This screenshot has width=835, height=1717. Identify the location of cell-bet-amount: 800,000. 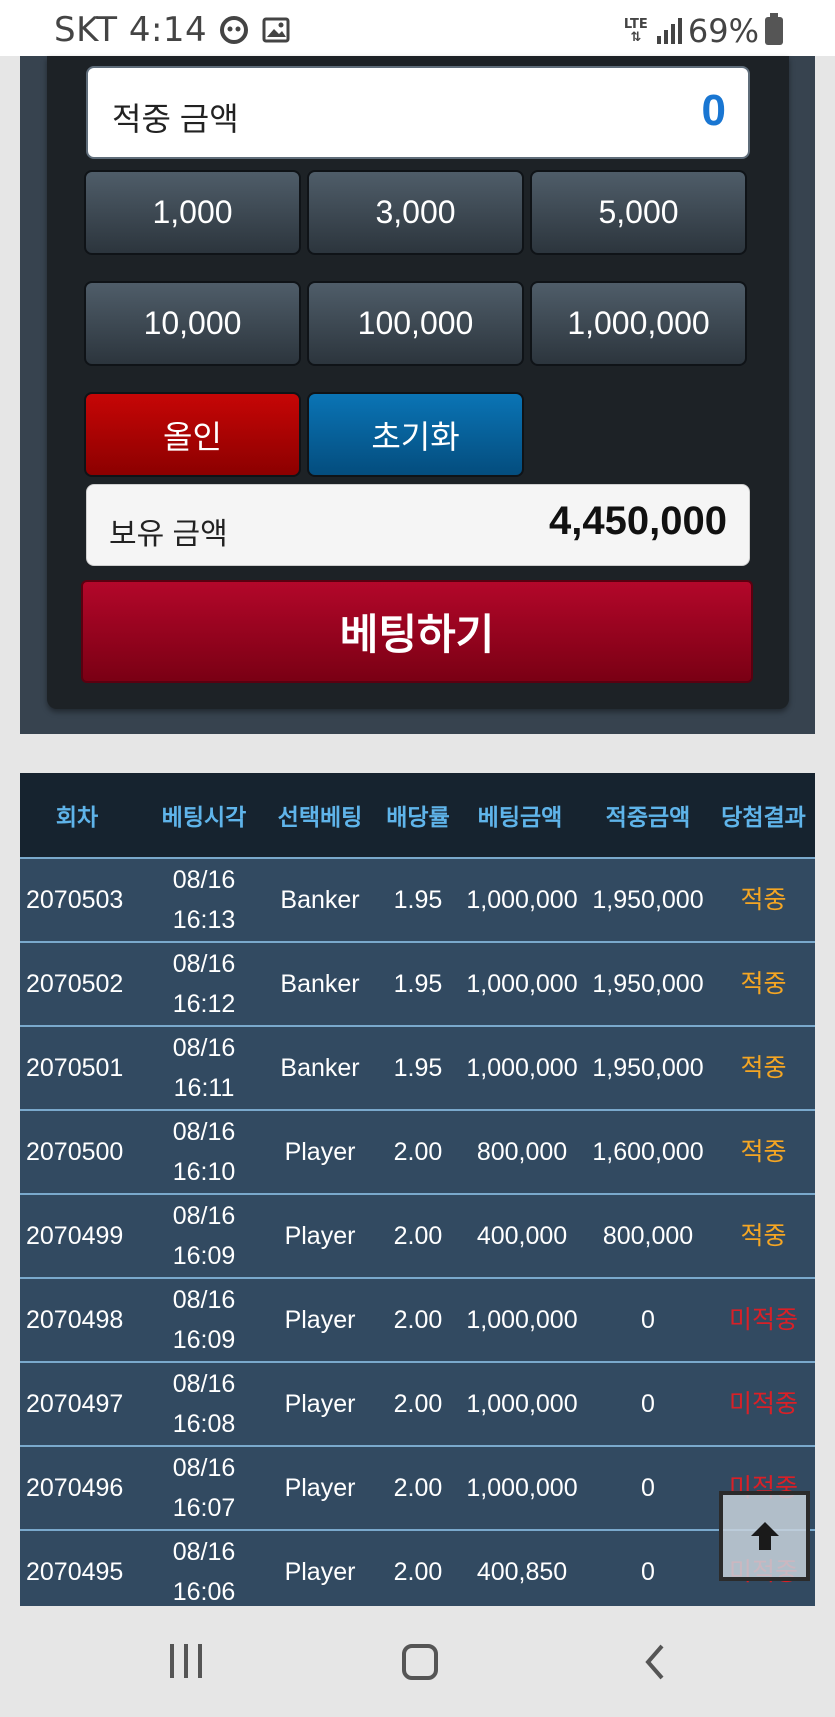
(522, 1152).